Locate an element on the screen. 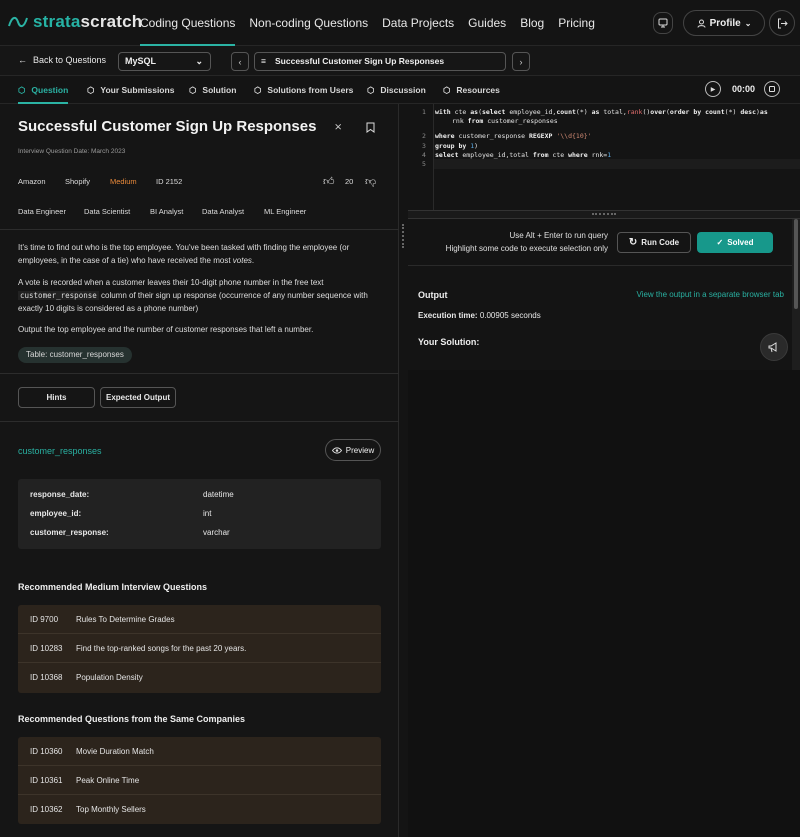 The image size is (800, 837). question-id: ID 10368 is located at coordinates (46, 677).